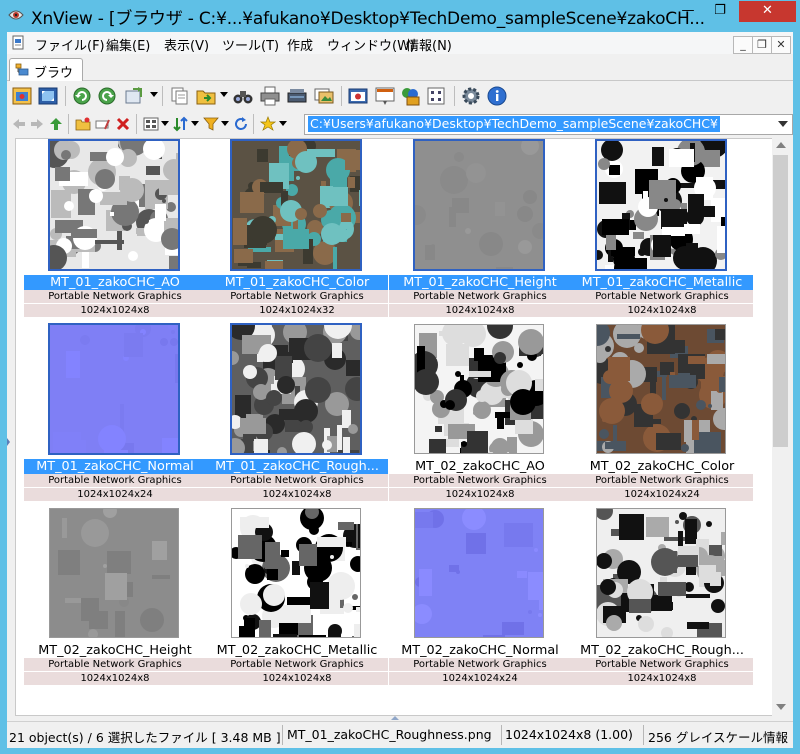 The height and width of the screenshot is (754, 800). Describe the element at coordinates (37, 124) in the screenshot. I see `forward-arrow-icon` at that location.